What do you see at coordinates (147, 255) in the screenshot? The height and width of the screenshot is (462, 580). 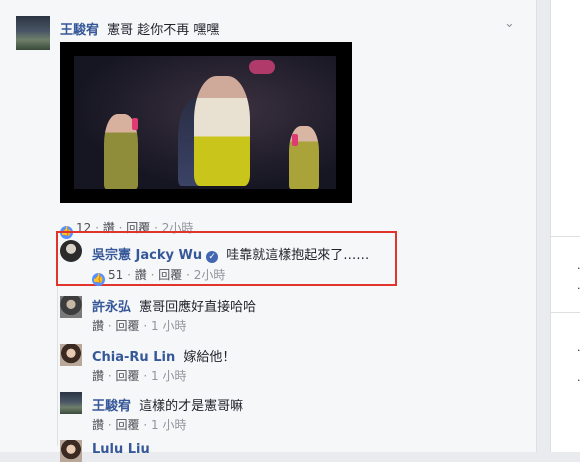 I see `reply-author-link: 吳宗憲 Jacky Wu` at bounding box center [147, 255].